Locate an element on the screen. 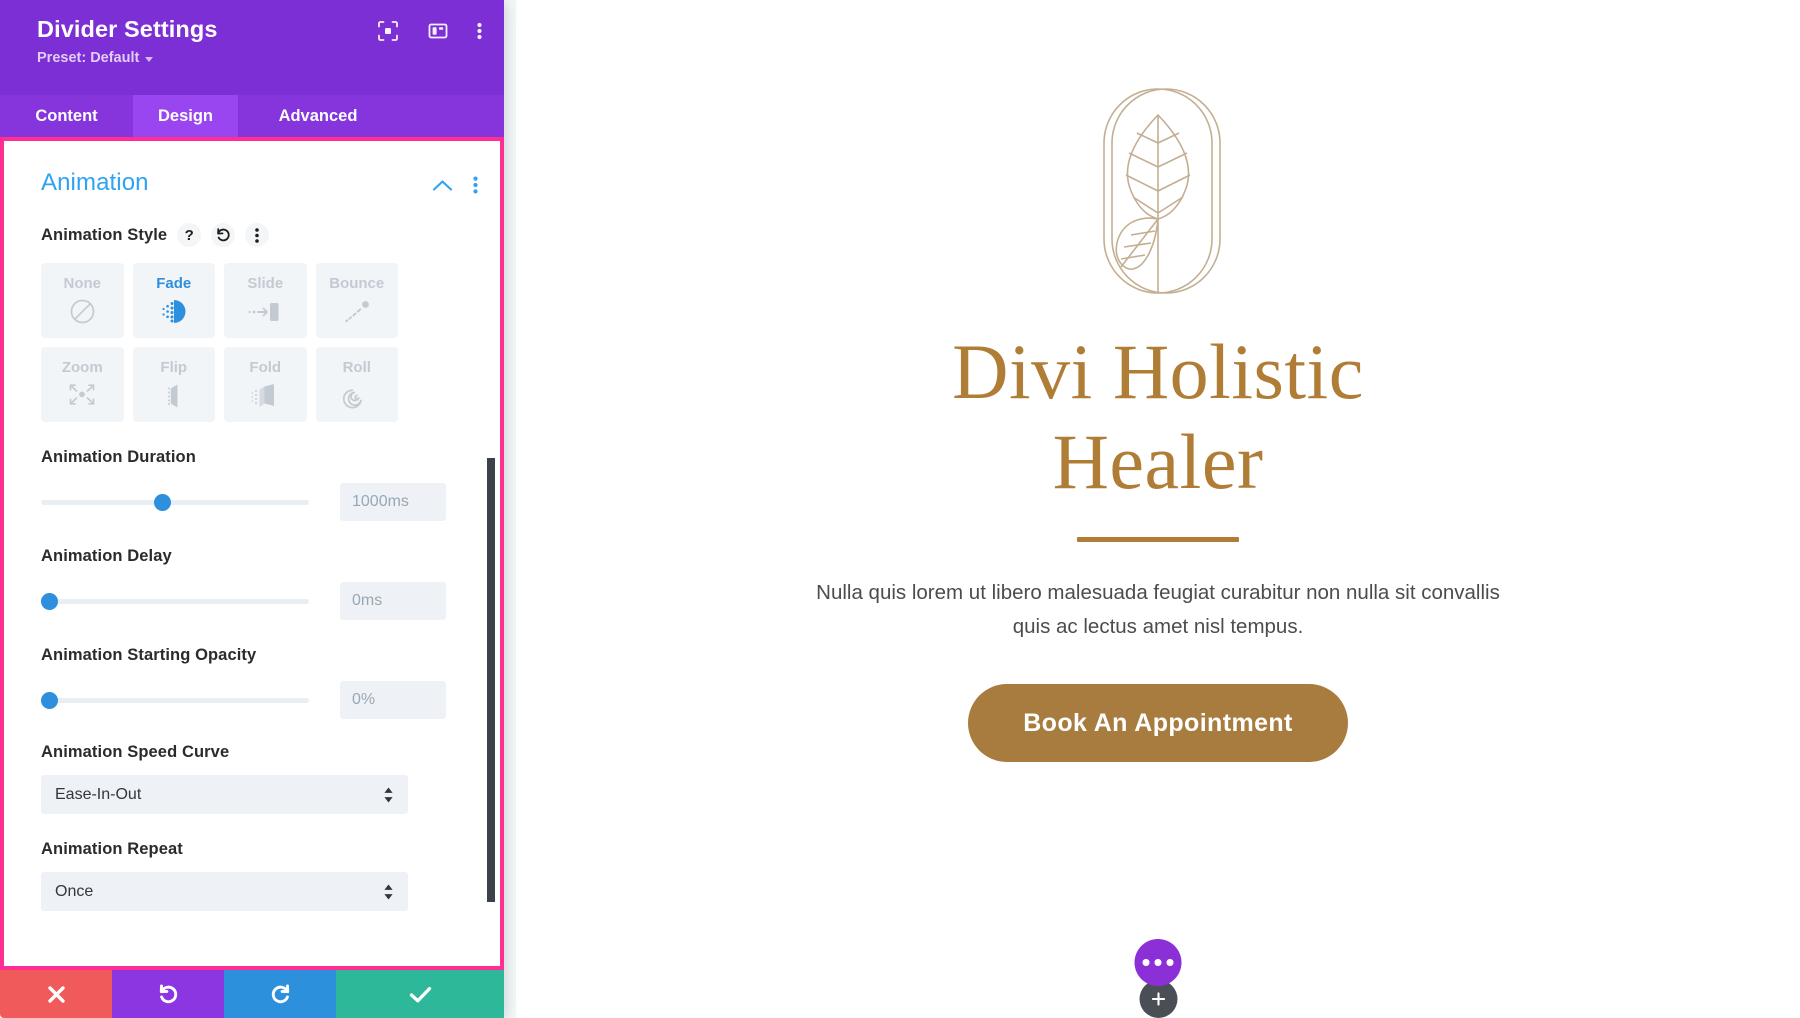 The height and width of the screenshot is (1018, 1800). field-options-icon is located at coordinates (257, 235).